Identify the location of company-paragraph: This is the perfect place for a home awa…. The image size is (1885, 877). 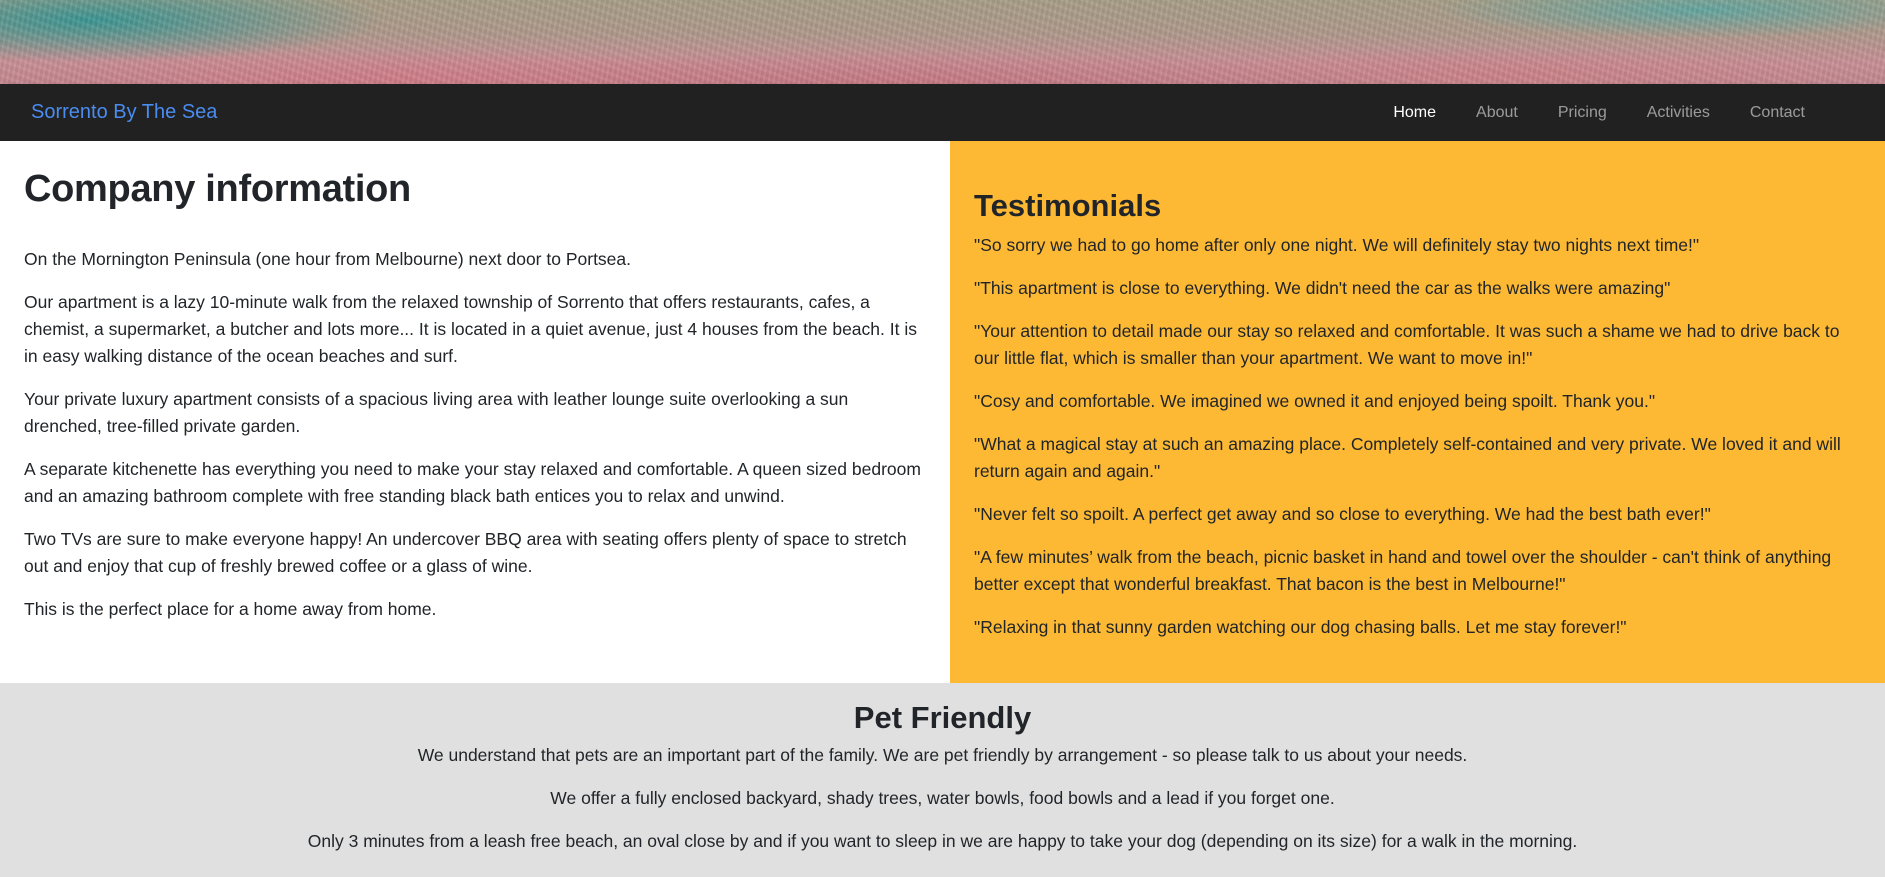
(230, 608).